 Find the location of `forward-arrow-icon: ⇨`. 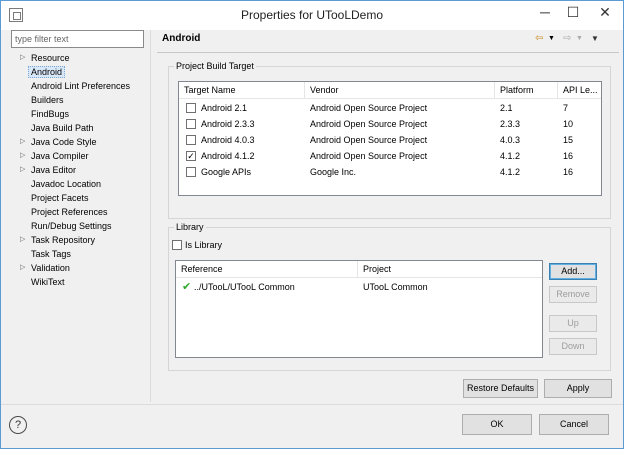

forward-arrow-icon: ⇨ is located at coordinates (567, 38).